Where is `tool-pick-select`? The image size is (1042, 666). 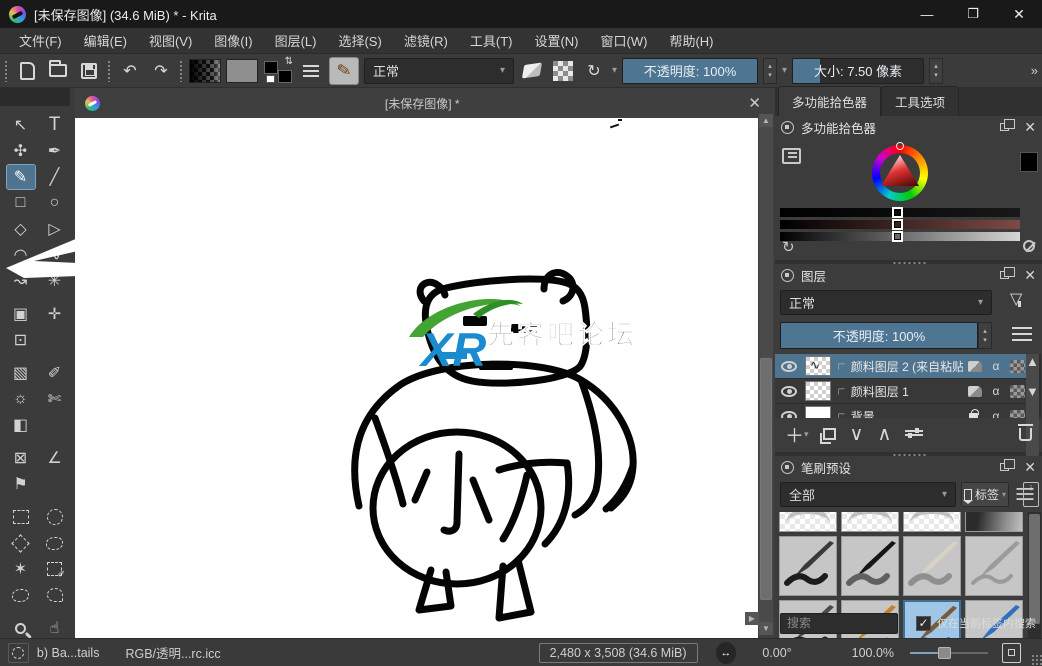 tool-pick-select is located at coordinates (55, 569).